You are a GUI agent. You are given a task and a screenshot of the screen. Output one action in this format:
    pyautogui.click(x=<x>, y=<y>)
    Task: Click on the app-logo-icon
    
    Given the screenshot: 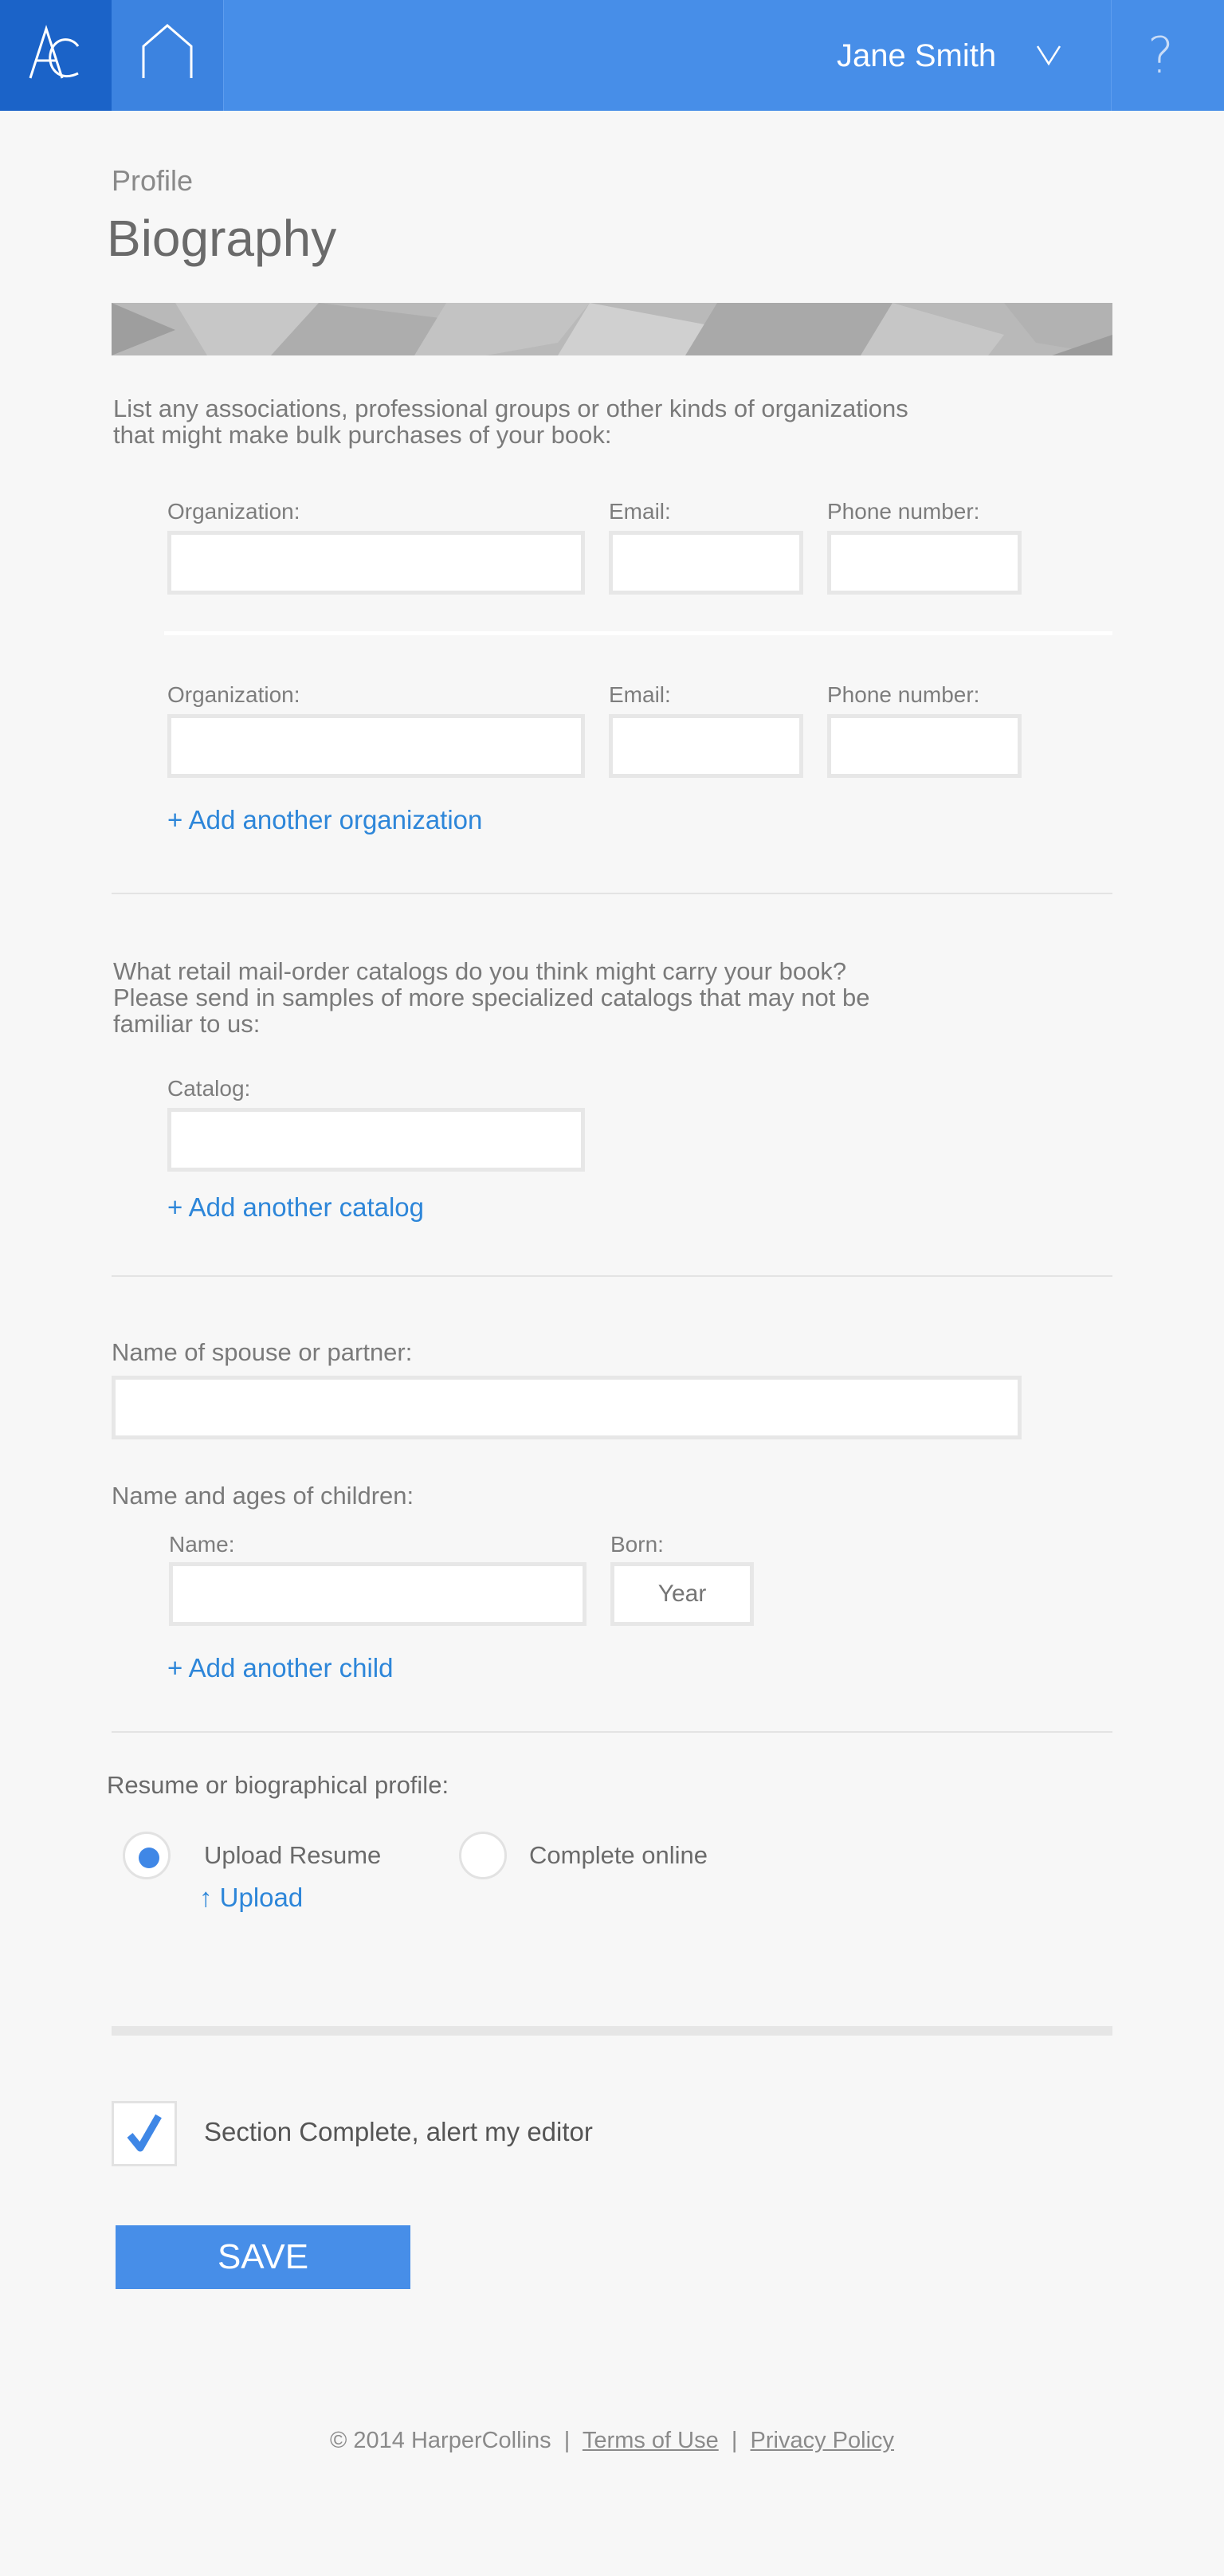 What is the action you would take?
    pyautogui.click(x=54, y=52)
    